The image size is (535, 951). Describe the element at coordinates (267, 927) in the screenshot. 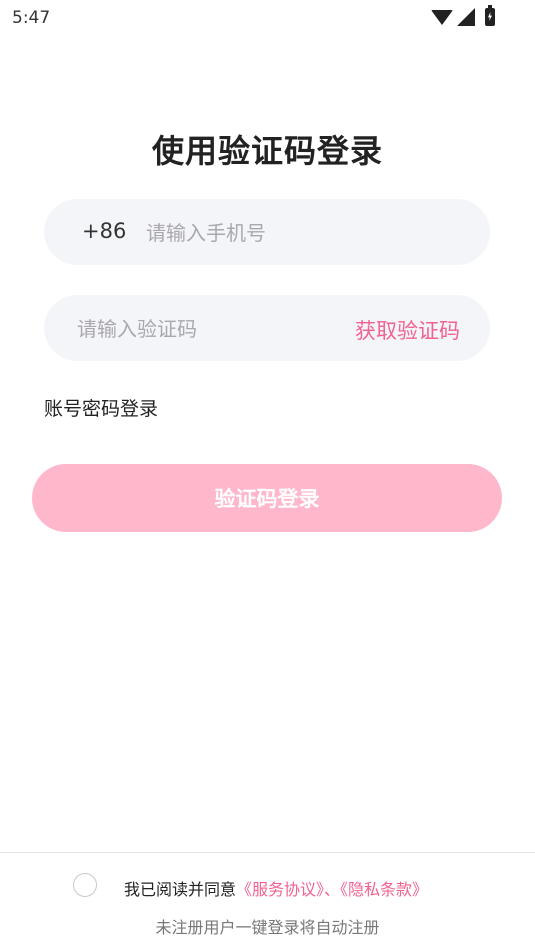

I see `auto-register-note: 未注册用户一键登录将自动注册` at that location.